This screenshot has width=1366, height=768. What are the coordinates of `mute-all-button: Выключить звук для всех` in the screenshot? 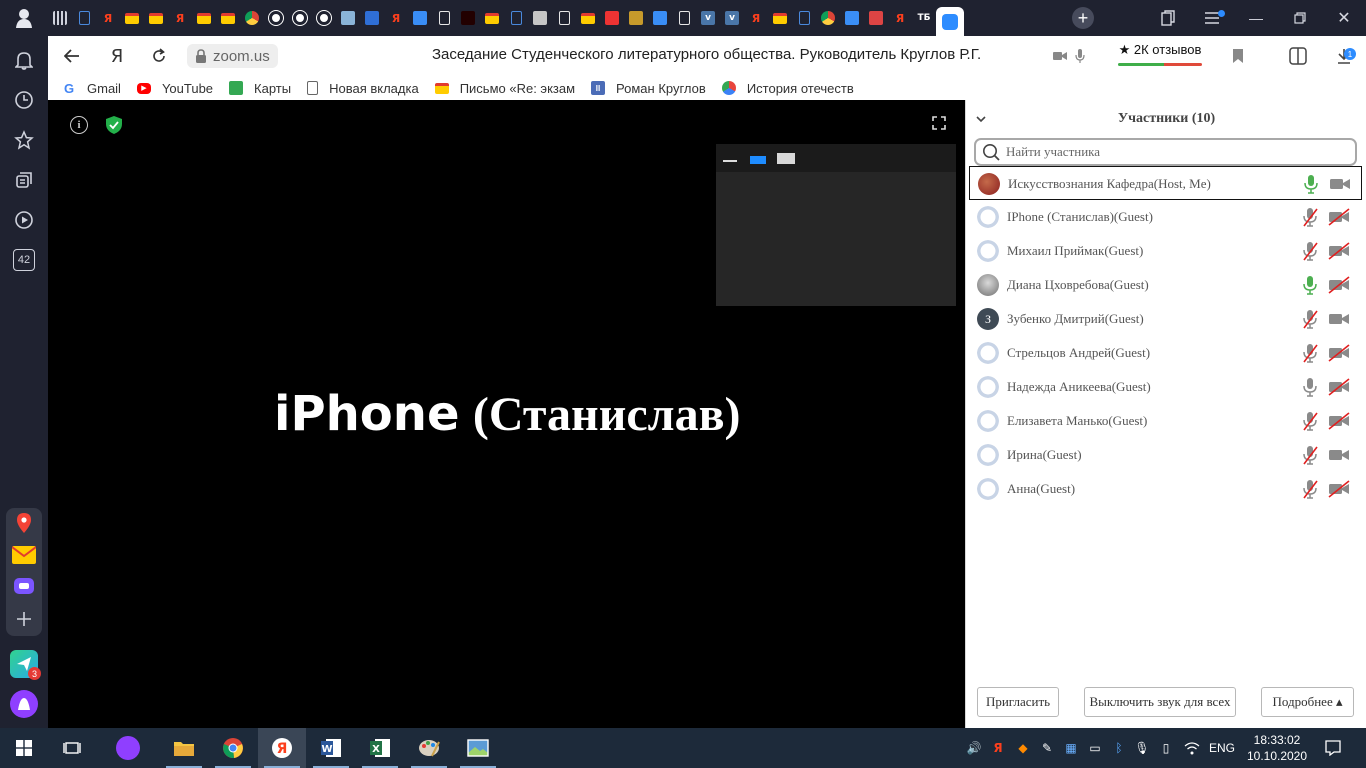 It's located at (1160, 702).